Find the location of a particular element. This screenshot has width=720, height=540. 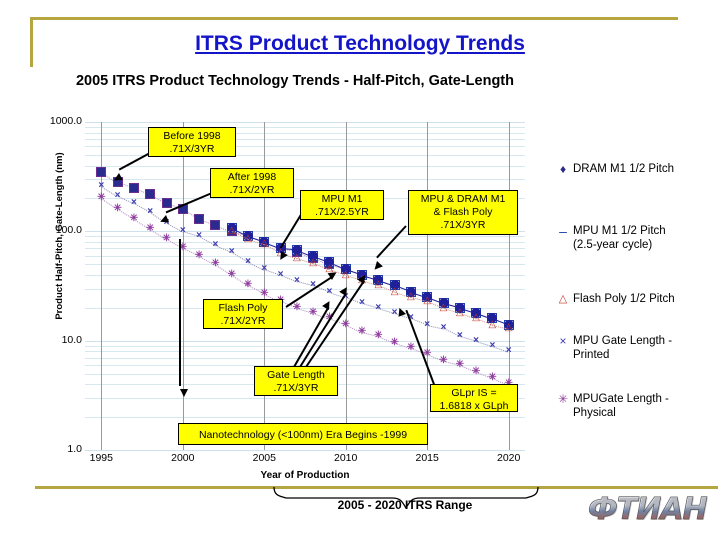

legend-label: MPU M1 1/2 Pitch (2.5-year cycle) is located at coordinates (619, 238).